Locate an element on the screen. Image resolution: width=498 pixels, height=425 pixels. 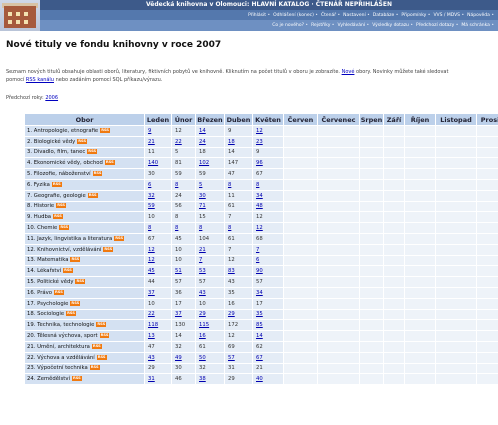
month-count: 13 is located at coordinates (158, 336).